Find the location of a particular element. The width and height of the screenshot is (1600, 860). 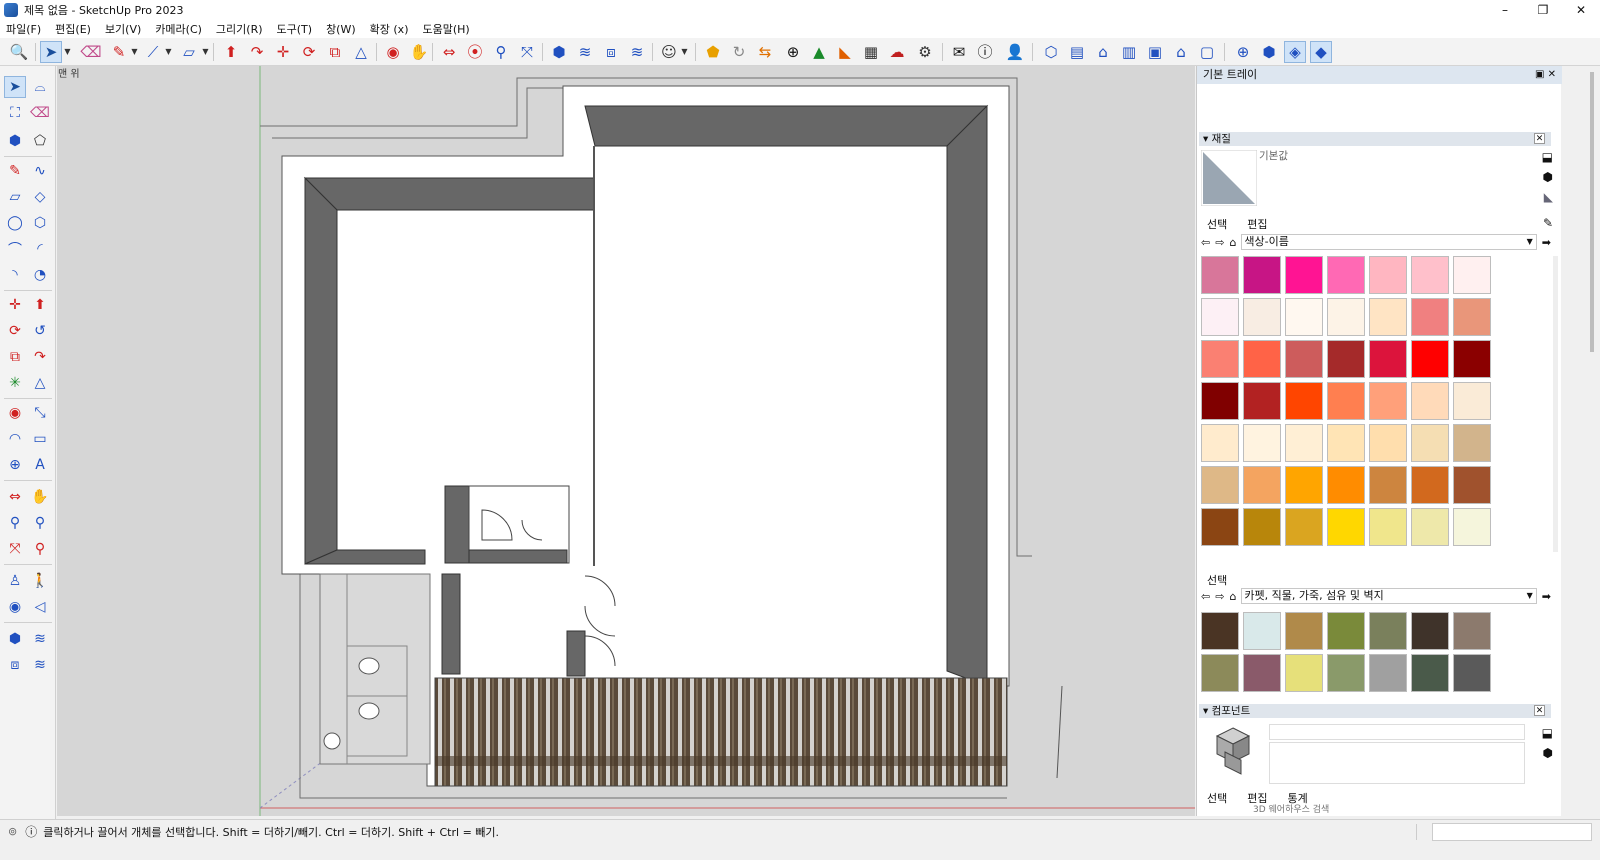

offset-icon: ↷ is located at coordinates (257, 52).